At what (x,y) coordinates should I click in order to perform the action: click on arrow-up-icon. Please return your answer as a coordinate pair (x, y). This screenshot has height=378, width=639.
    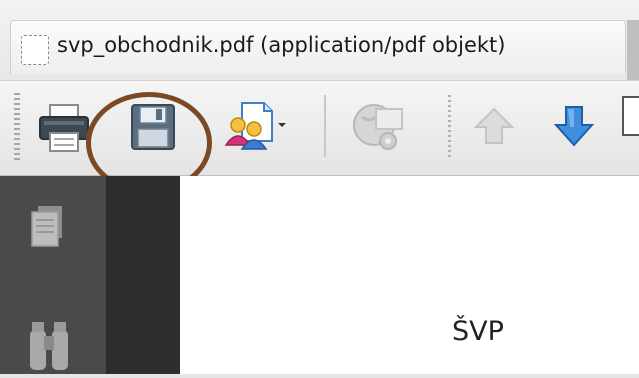
    Looking at the image, I should click on (494, 125).